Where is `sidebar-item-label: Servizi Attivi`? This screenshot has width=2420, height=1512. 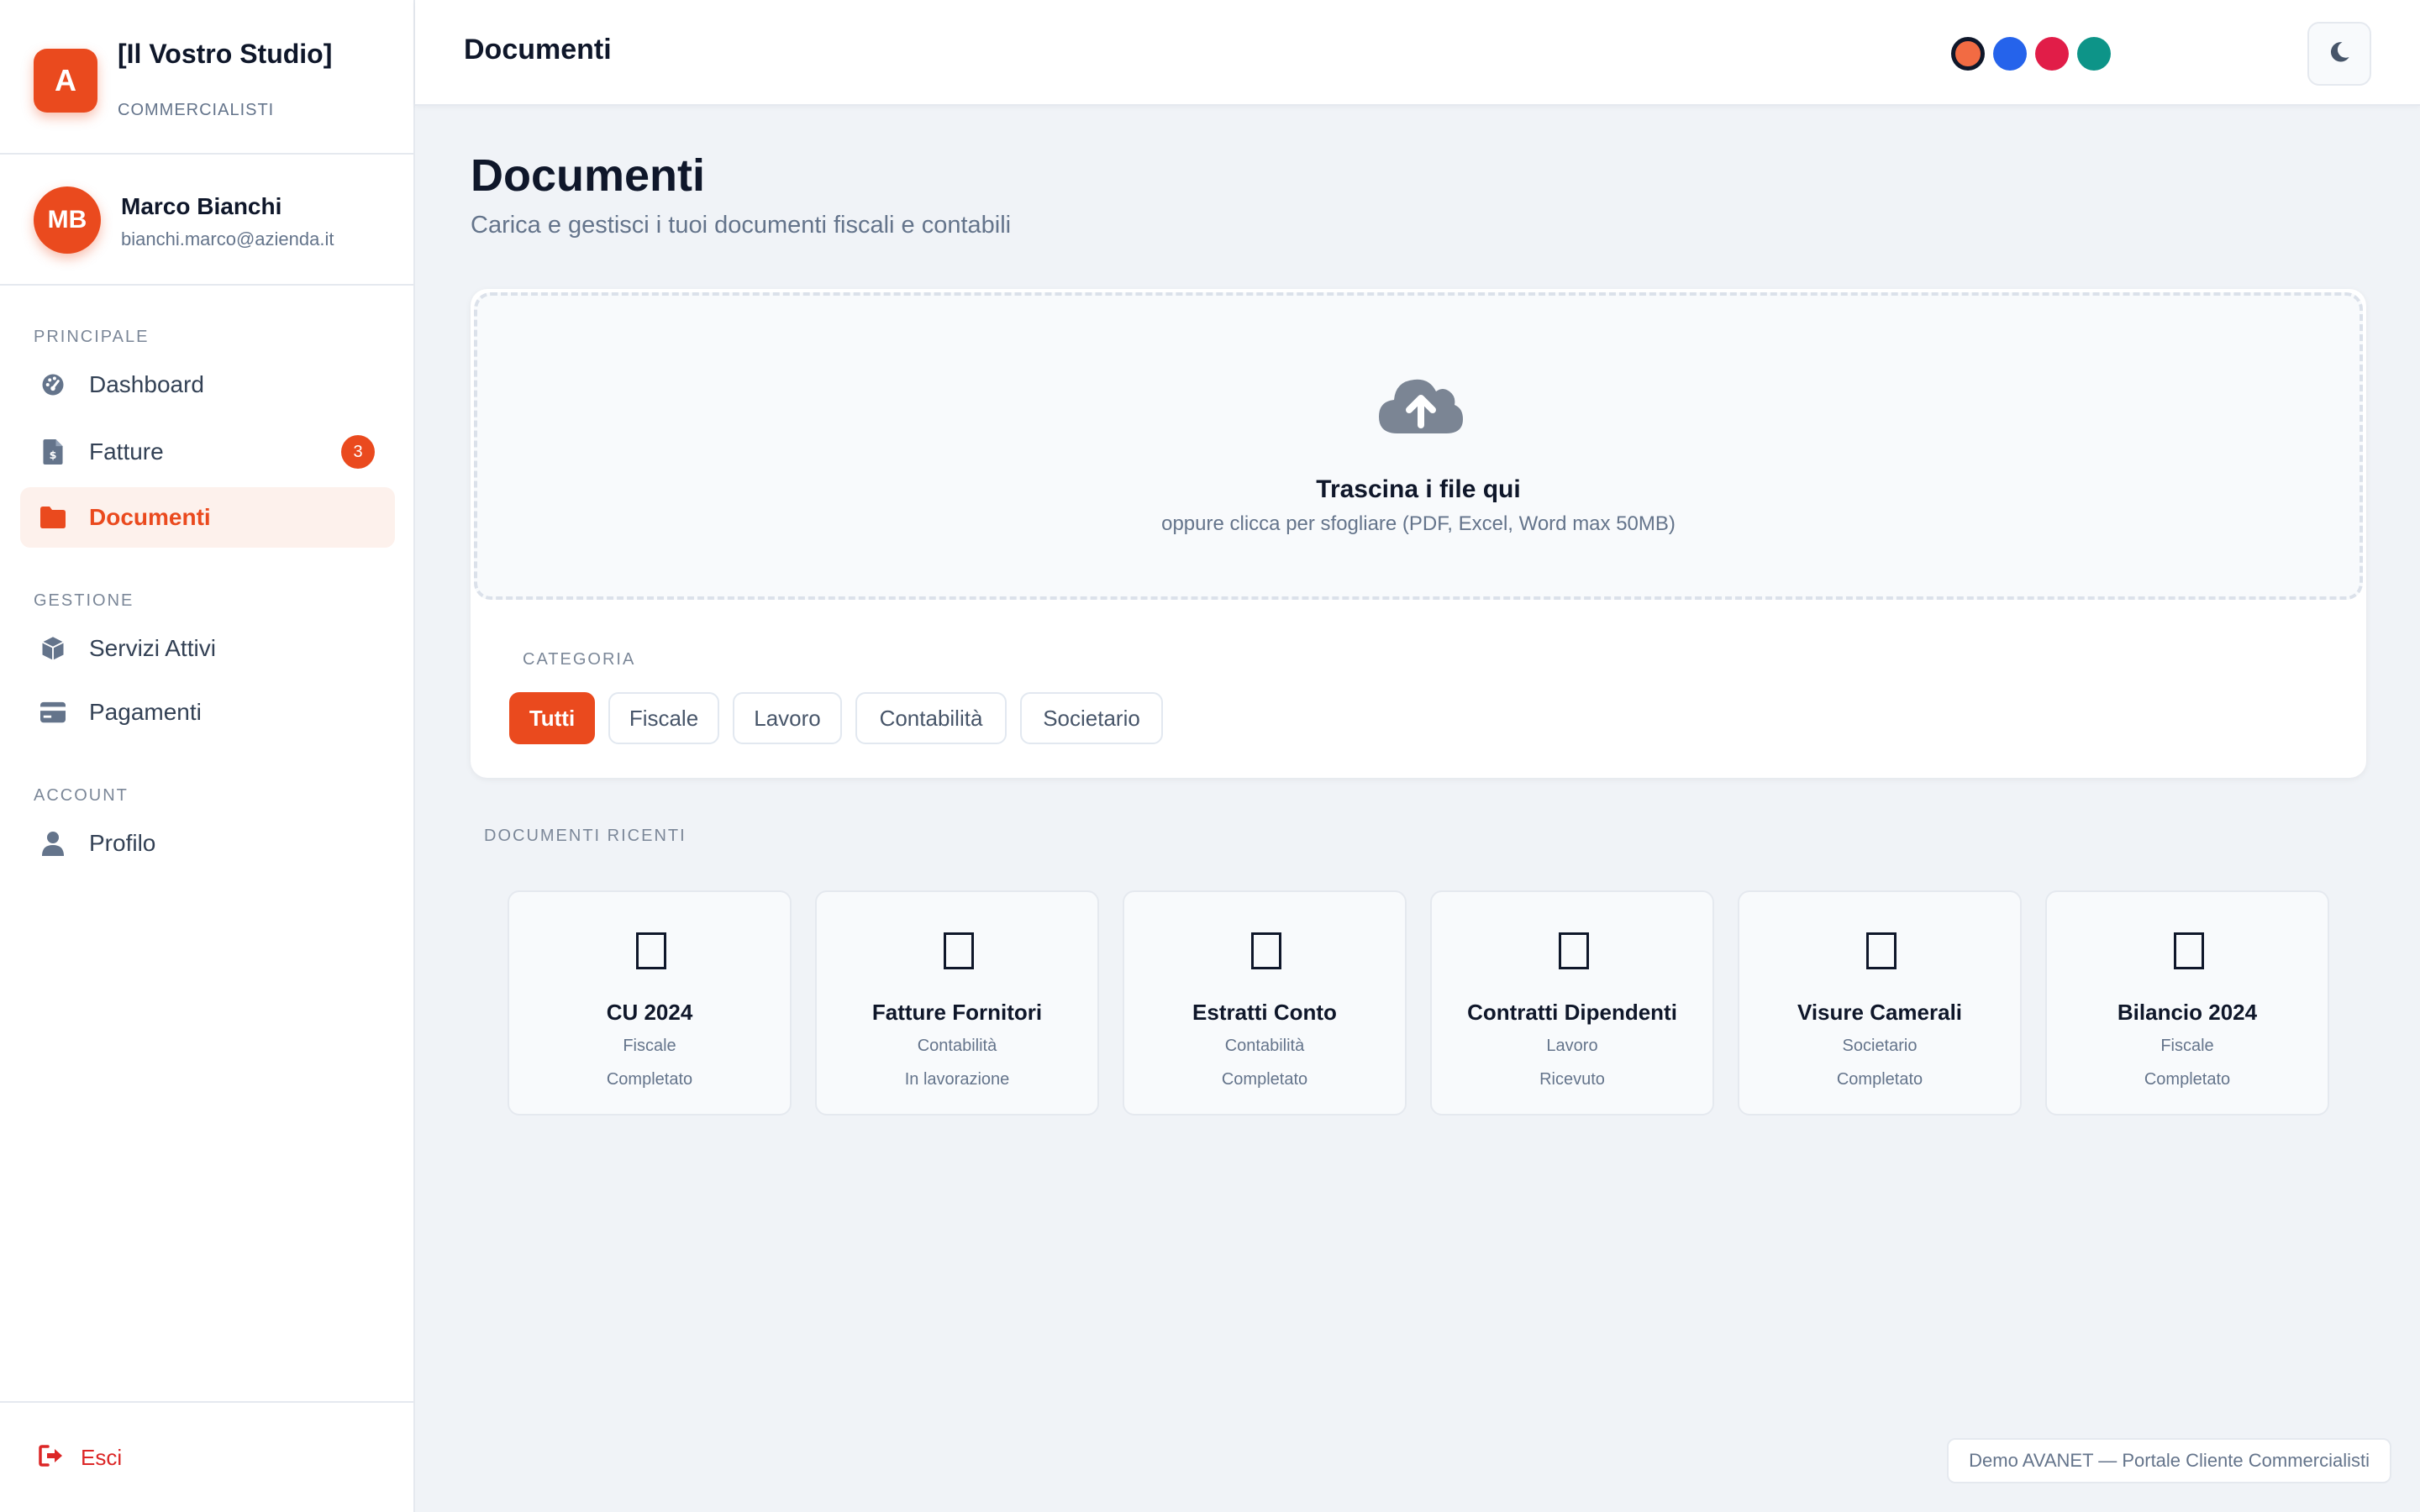
sidebar-item-label: Servizi Attivi is located at coordinates (153, 648).